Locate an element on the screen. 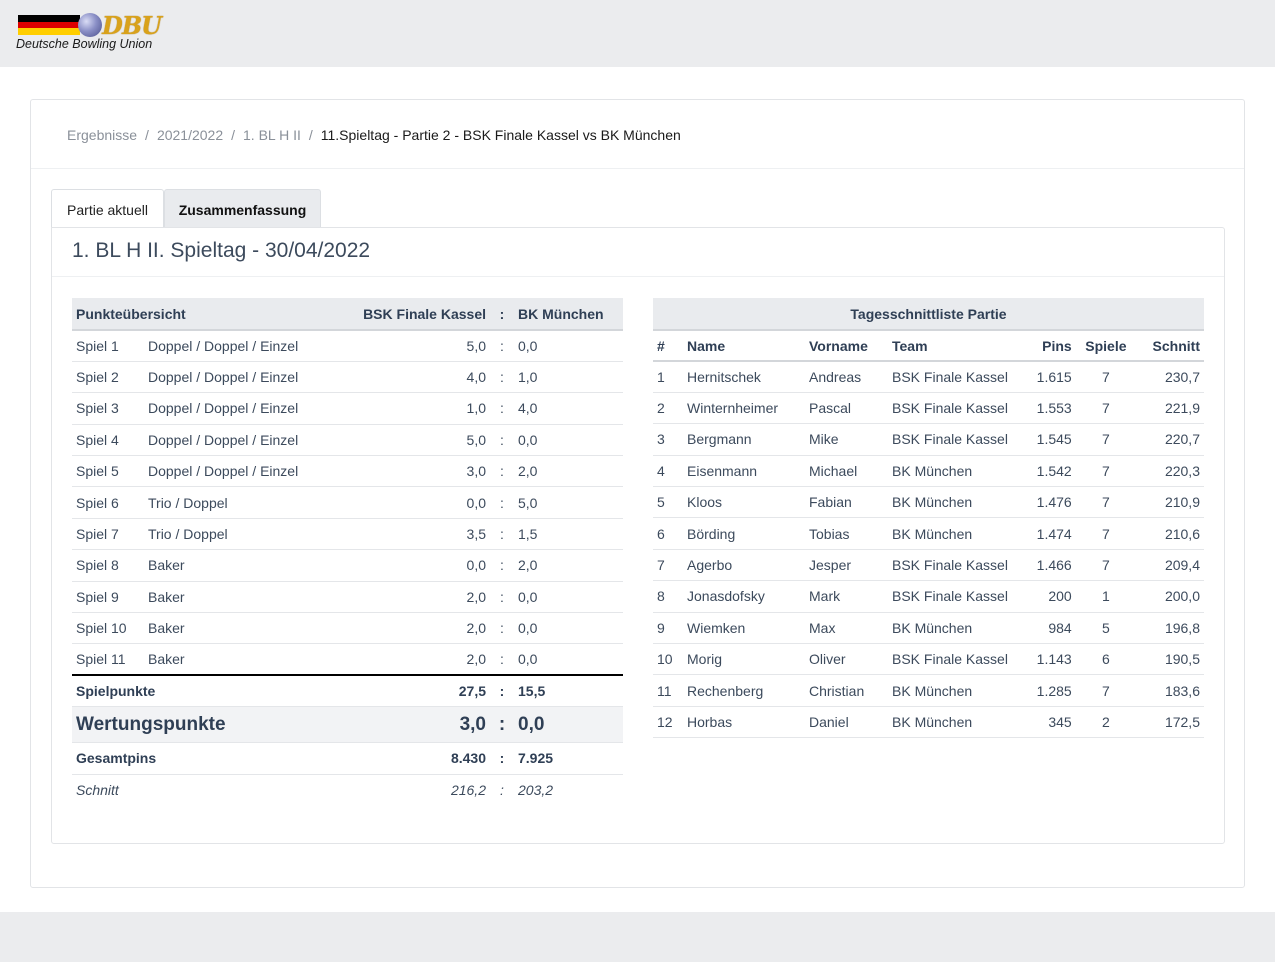 The width and height of the screenshot is (1275, 962). game-row: Spiel 3 Doppel / Doppel / Einzel 1,0:4,0 is located at coordinates (347, 408).